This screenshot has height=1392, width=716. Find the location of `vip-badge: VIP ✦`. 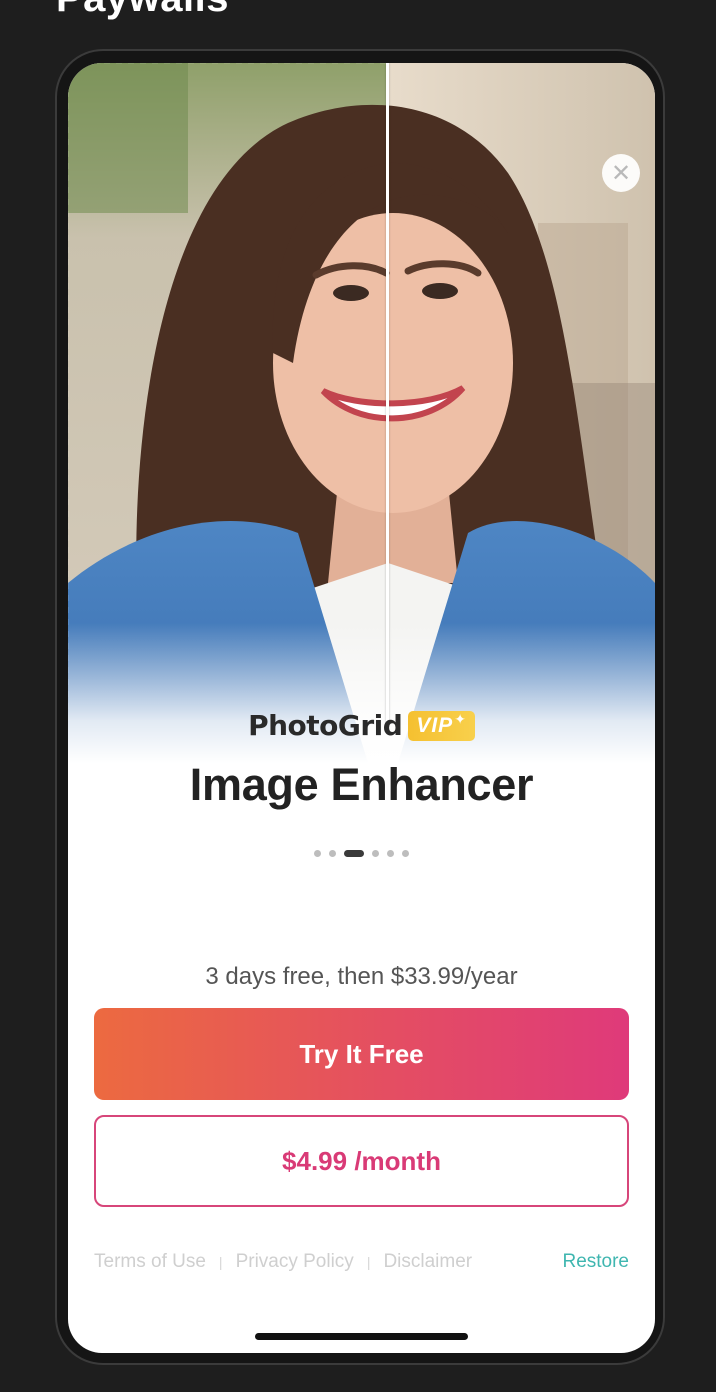

vip-badge: VIP ✦ is located at coordinates (441, 725).